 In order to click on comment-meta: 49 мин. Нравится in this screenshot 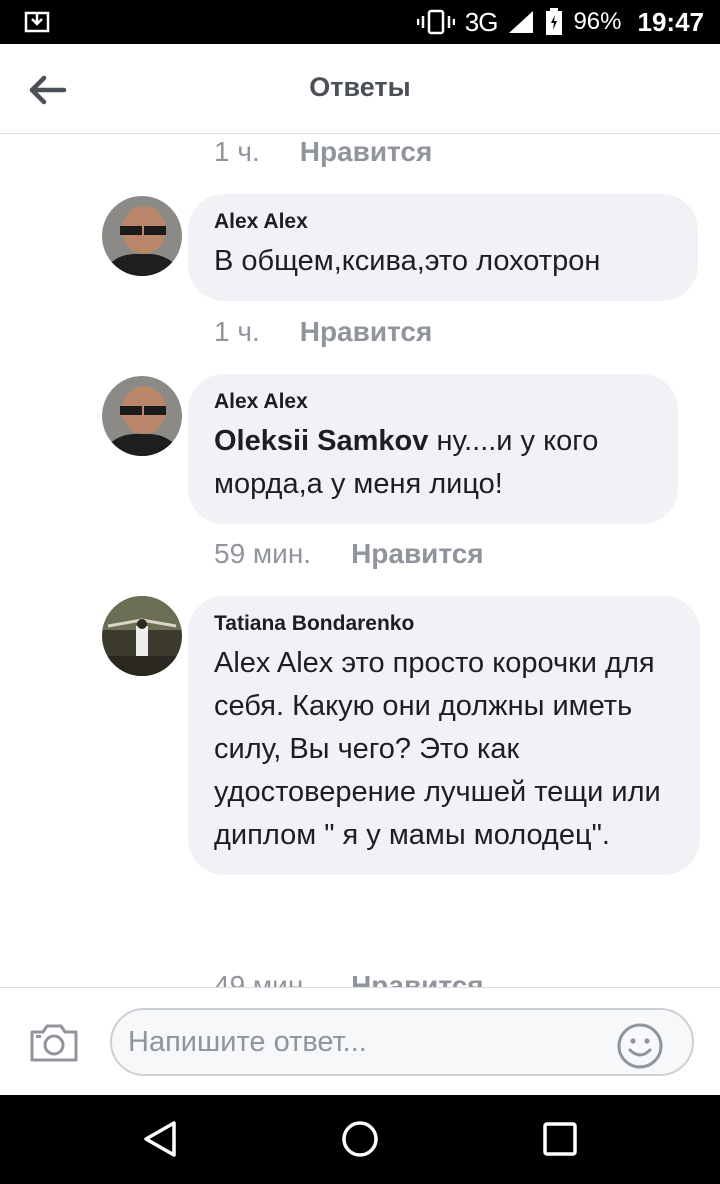, I will do `click(349, 976)`.